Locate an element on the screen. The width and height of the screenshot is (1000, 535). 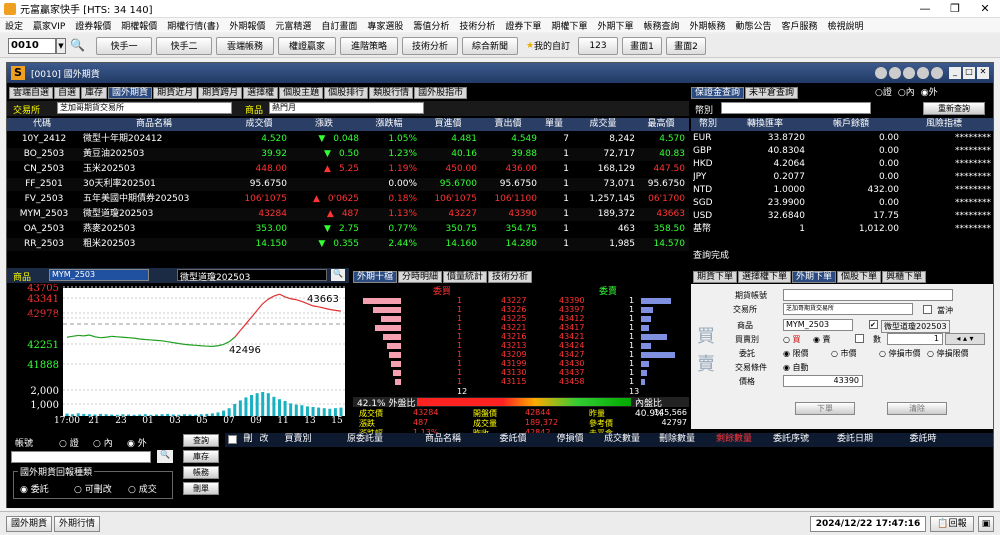
requery-button: 重新查詢 is located at coordinates (954, 108).